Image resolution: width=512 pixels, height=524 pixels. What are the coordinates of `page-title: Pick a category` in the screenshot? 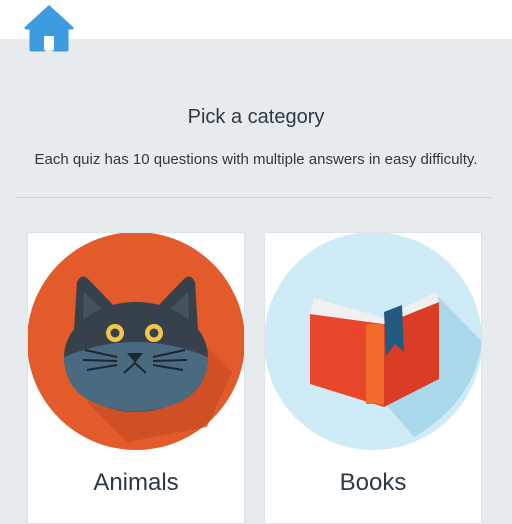 It's located at (256, 117).